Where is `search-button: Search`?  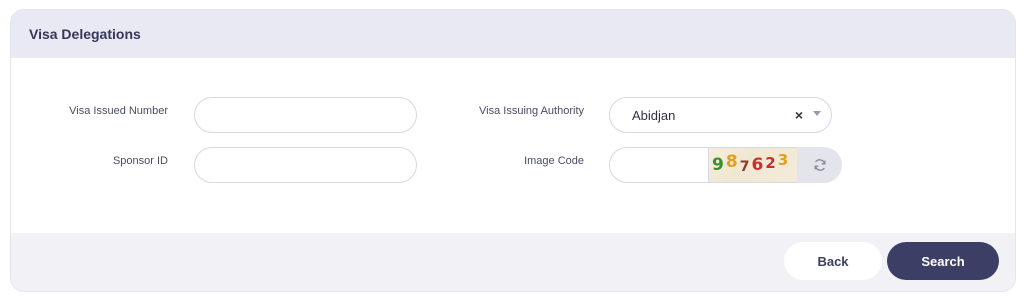 search-button: Search is located at coordinates (943, 261).